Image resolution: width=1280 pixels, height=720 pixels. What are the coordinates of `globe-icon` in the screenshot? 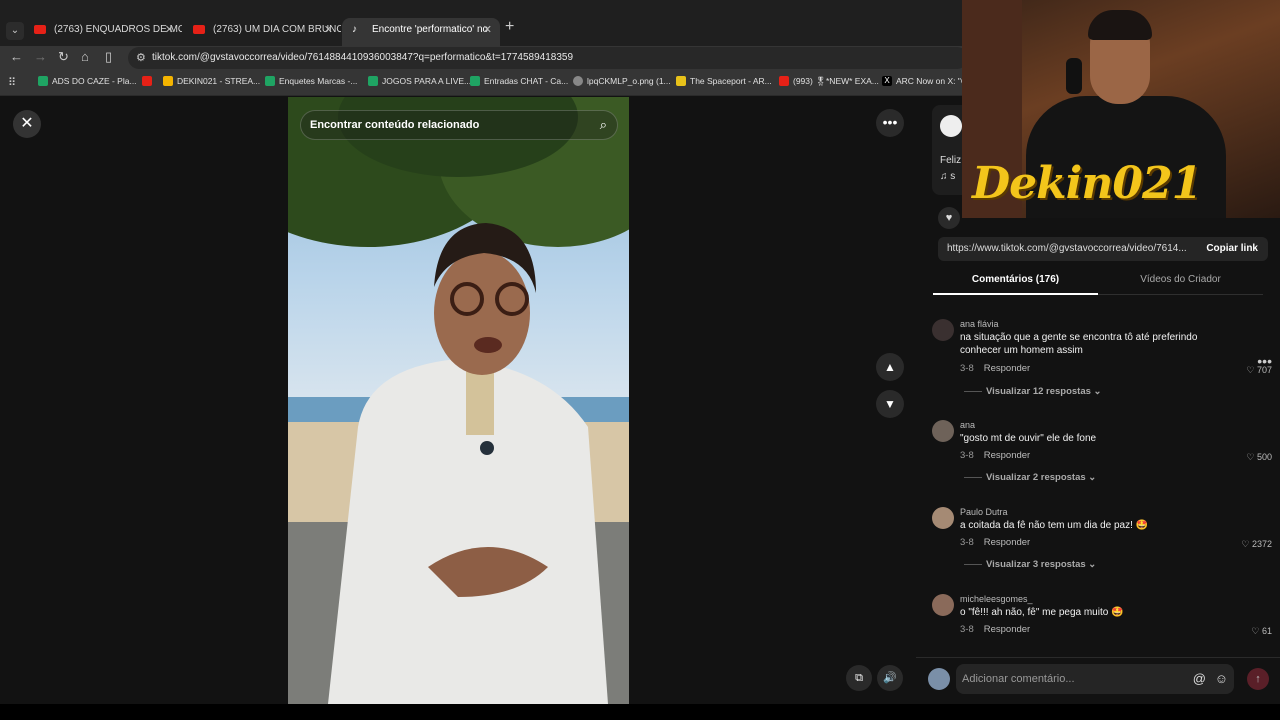 It's located at (578, 81).